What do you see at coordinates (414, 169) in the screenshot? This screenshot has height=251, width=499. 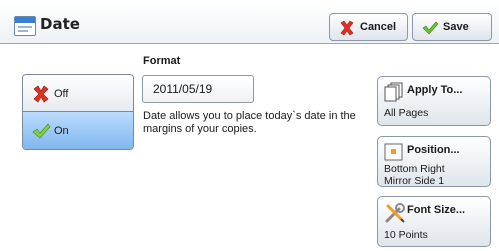 I see `position-value-line1: Bottom Right` at bounding box center [414, 169].